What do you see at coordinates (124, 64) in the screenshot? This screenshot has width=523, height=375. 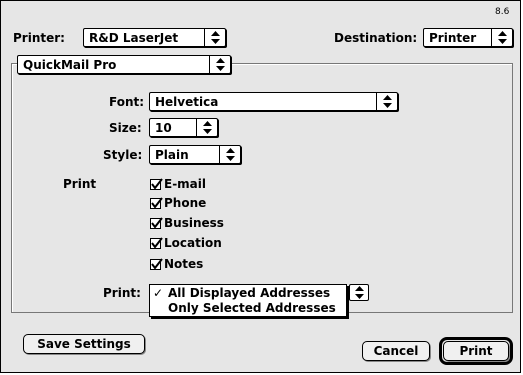 I see `plugin-popup: QuickMail Pro` at bounding box center [124, 64].